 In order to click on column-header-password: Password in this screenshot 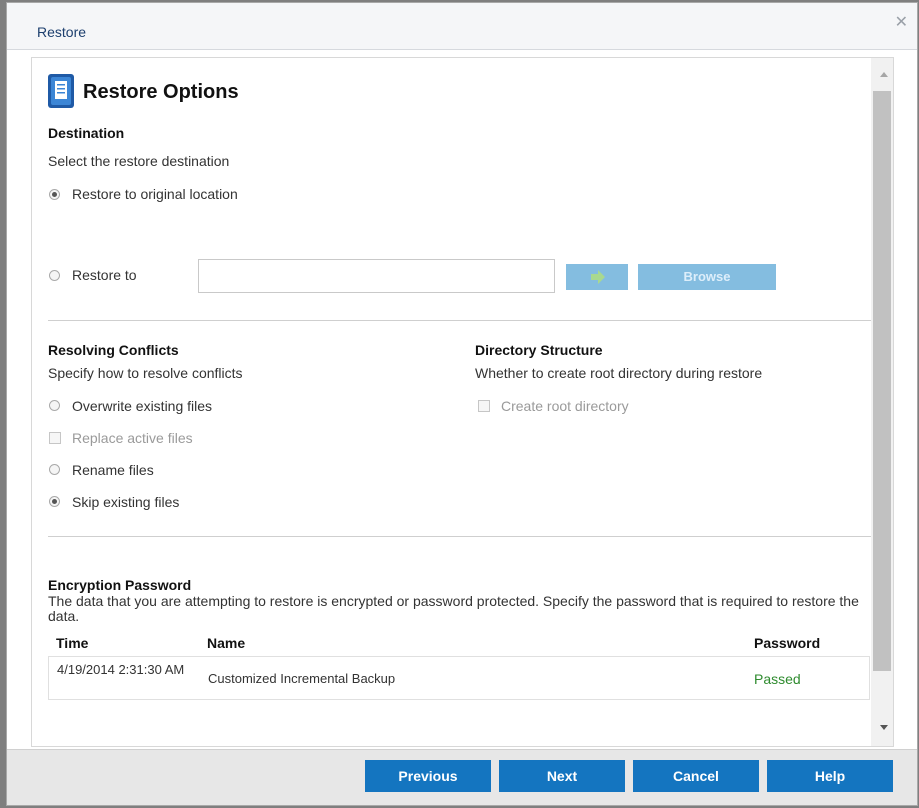, I will do `click(787, 643)`.